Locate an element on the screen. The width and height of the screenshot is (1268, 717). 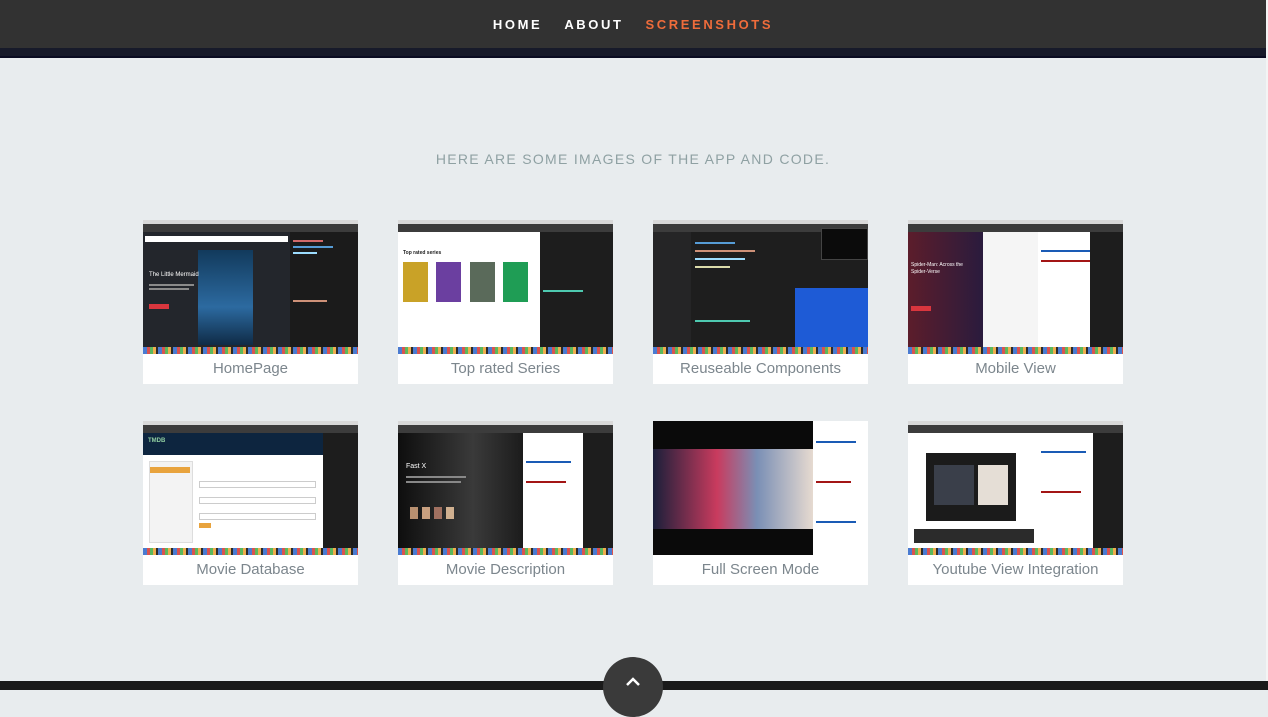
thumb-tmdb-logo: TMDB is located at coordinates (157, 441).